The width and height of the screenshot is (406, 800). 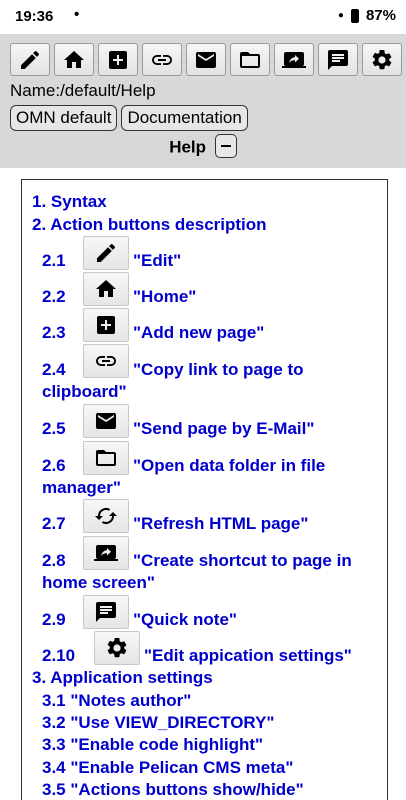 I want to click on page-title: Help, so click(x=188, y=147).